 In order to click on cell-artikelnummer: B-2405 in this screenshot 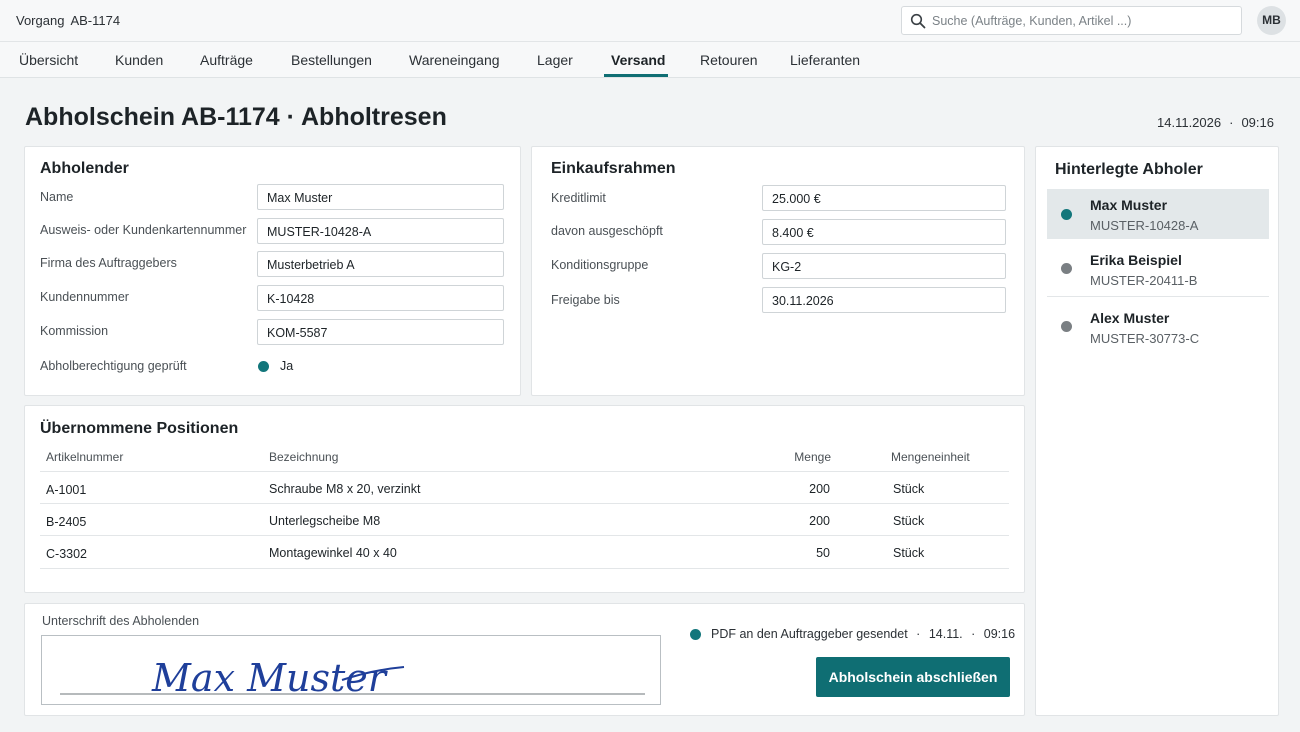, I will do `click(66, 522)`.